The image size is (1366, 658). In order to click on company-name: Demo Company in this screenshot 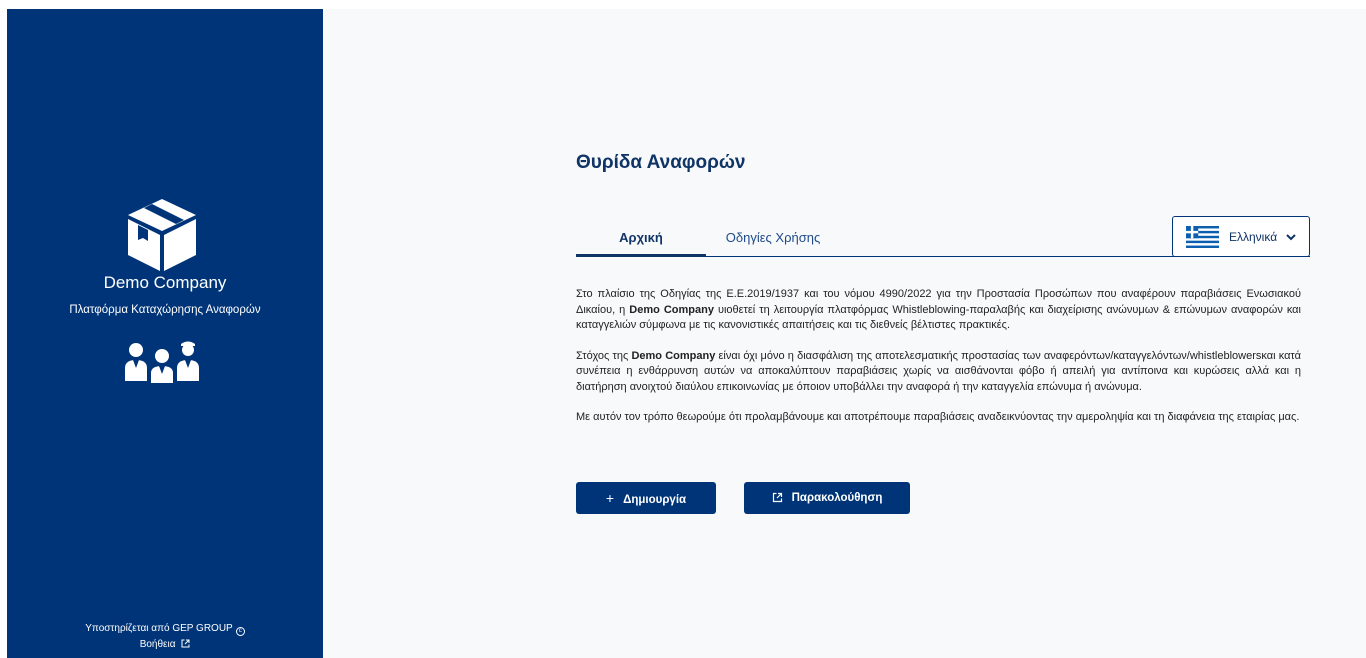, I will do `click(165, 282)`.